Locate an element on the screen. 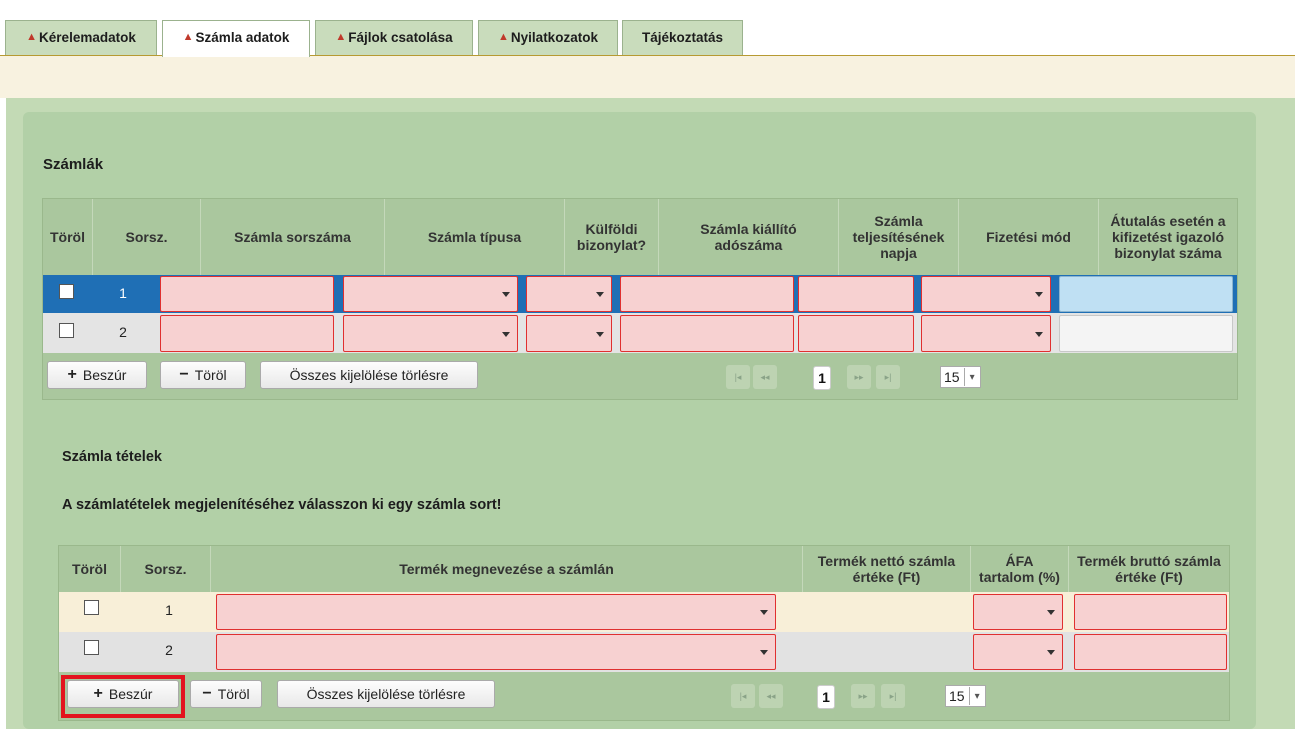 This screenshot has height=729, width=1295. col-header: Külföldi bizonylat? is located at coordinates (612, 237).